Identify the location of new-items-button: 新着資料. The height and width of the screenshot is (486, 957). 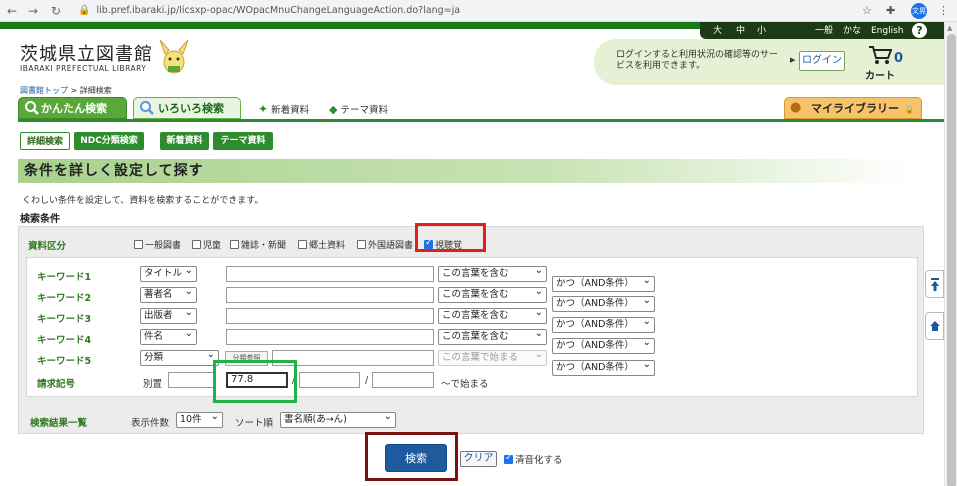
(184, 141).